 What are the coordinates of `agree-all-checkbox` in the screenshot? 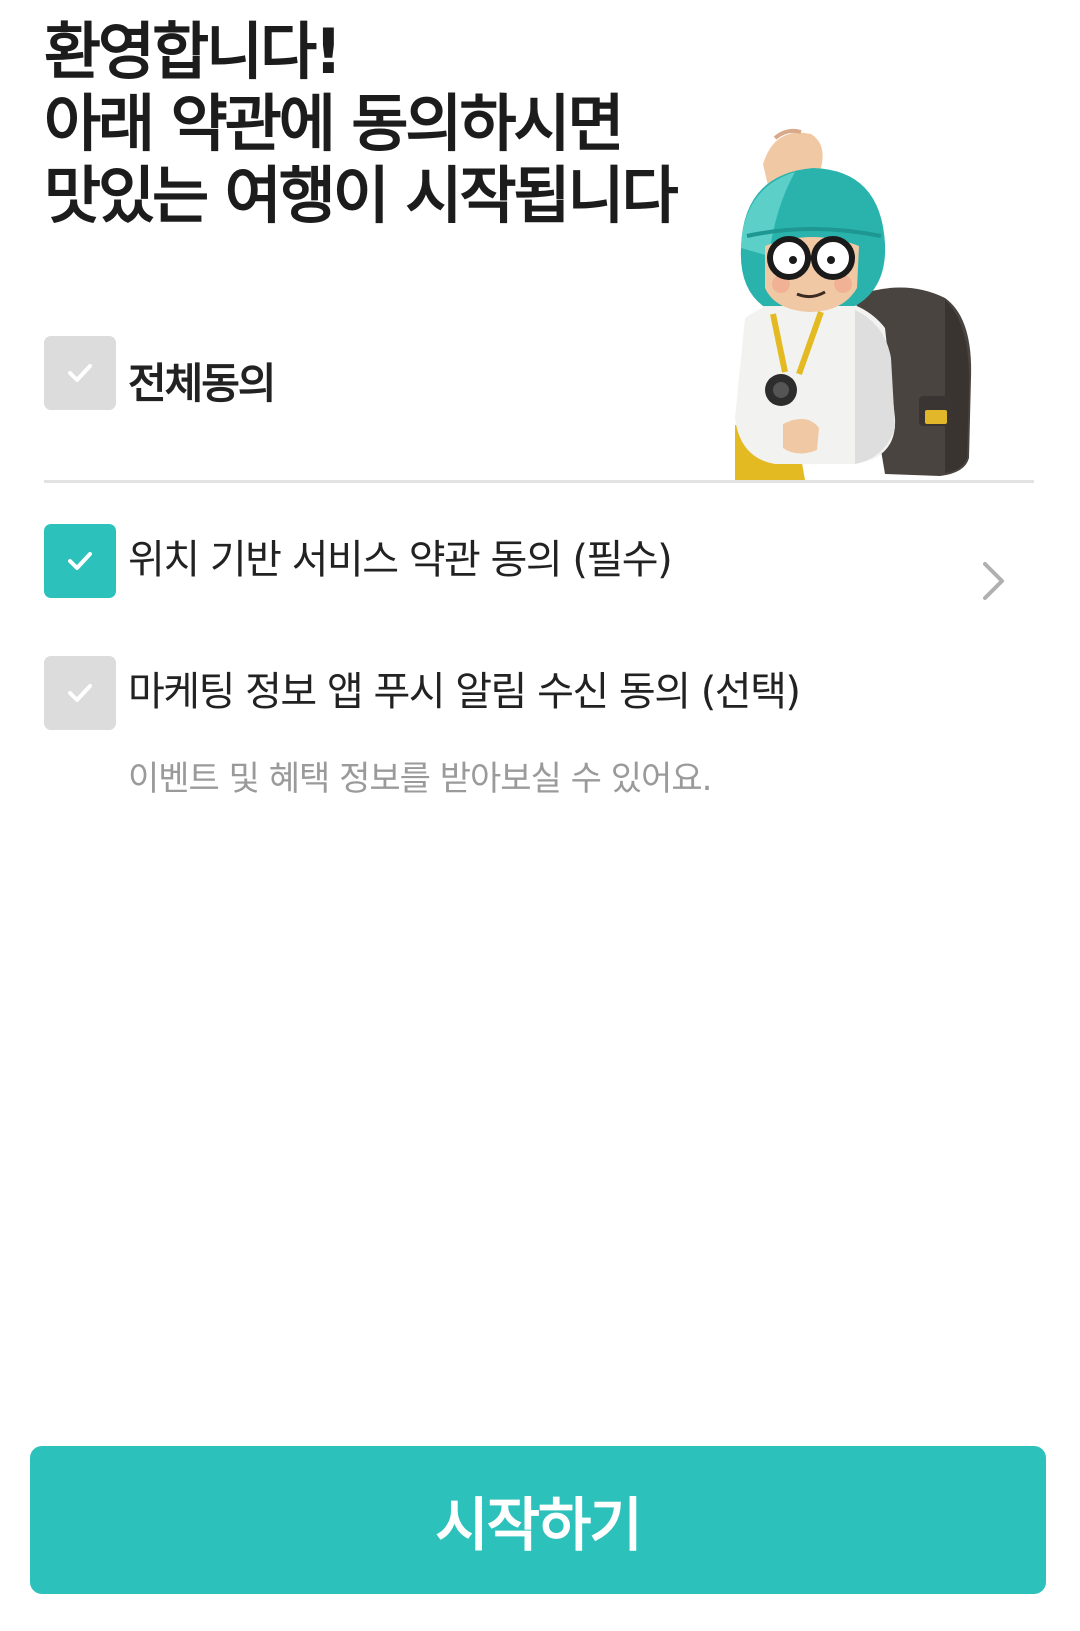 It's located at (80, 373).